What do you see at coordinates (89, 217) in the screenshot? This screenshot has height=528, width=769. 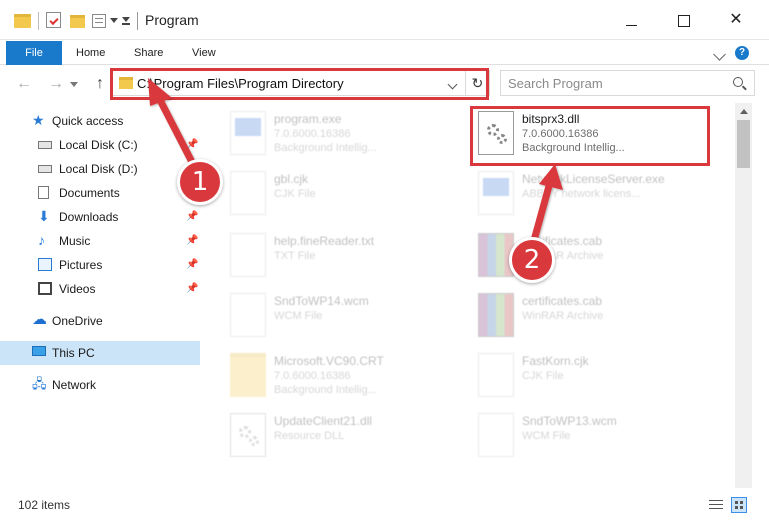 I see `sidebar-item-label: Downloads` at bounding box center [89, 217].